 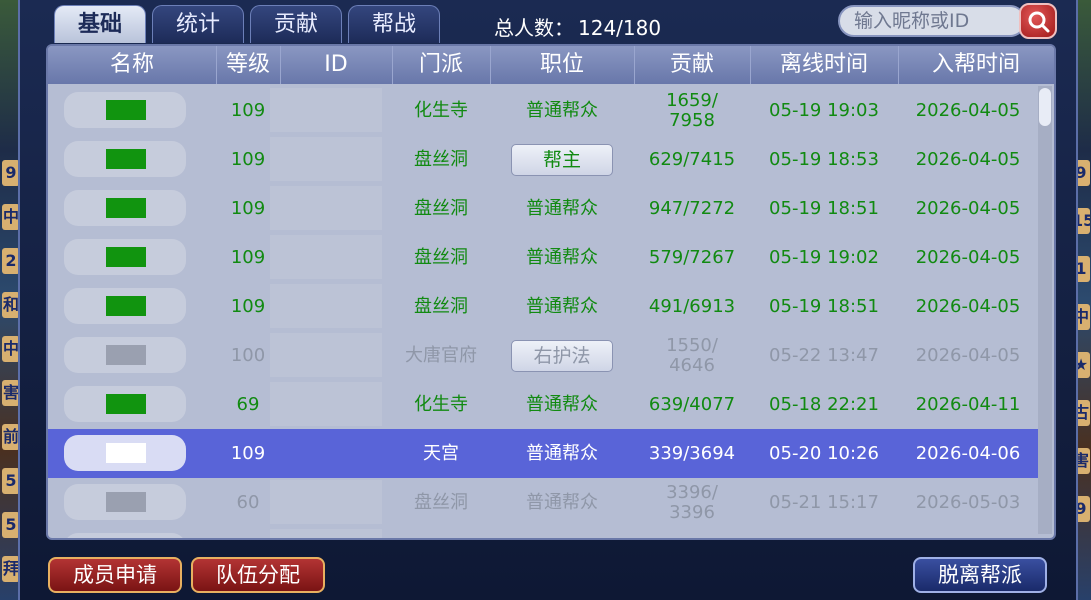 I want to click on scrollbar, so click(x=1045, y=310).